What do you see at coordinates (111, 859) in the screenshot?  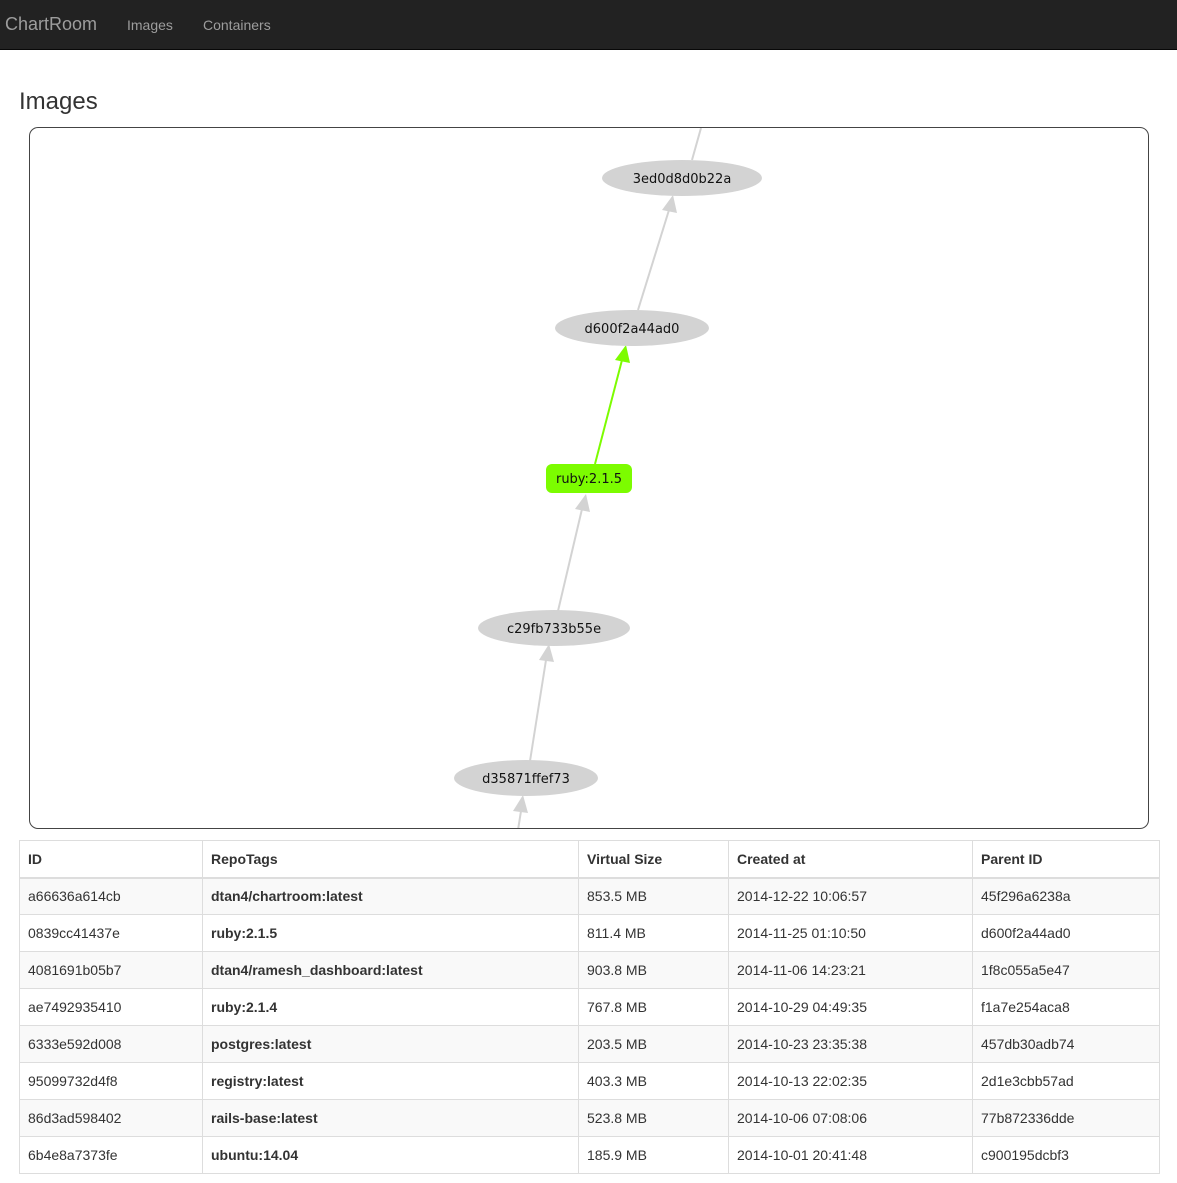 I see `column-header-id: ID` at bounding box center [111, 859].